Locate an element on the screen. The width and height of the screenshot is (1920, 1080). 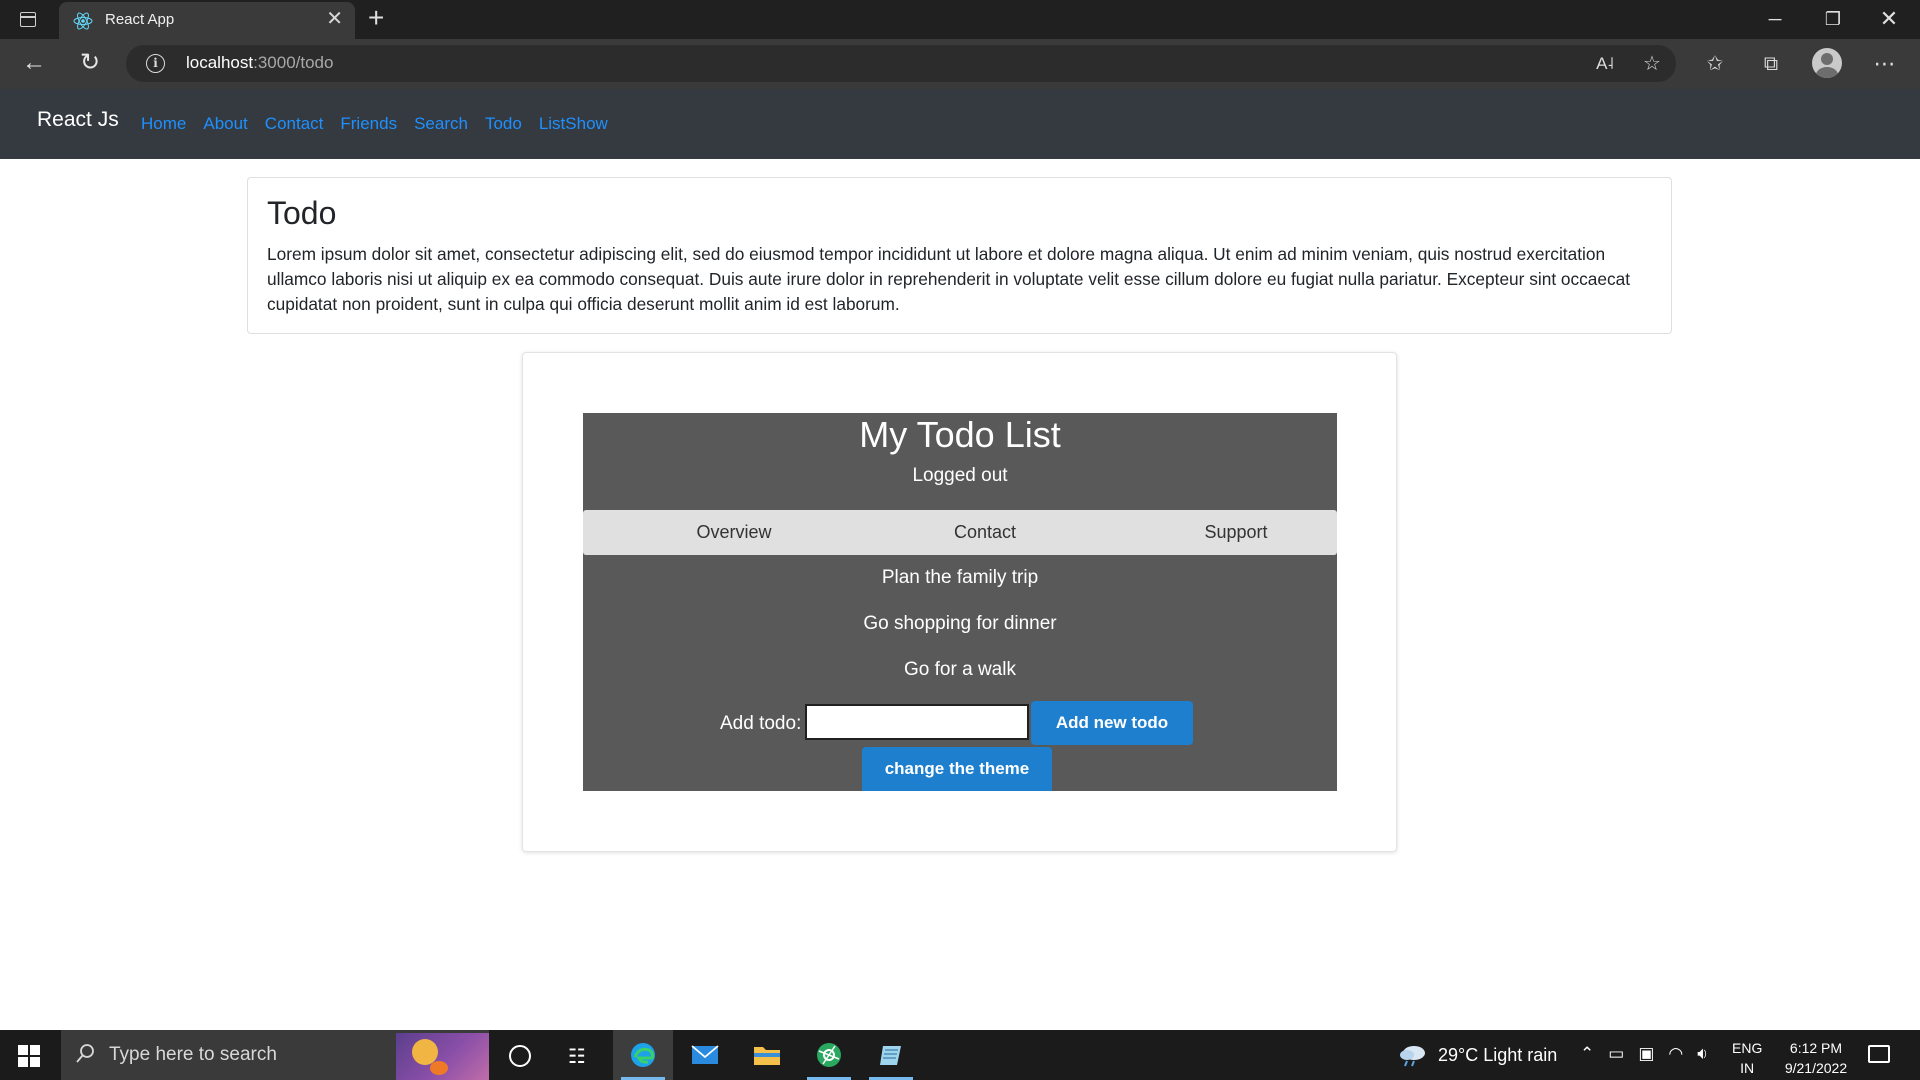
nav-link-contact: Contact is located at coordinates (294, 124).